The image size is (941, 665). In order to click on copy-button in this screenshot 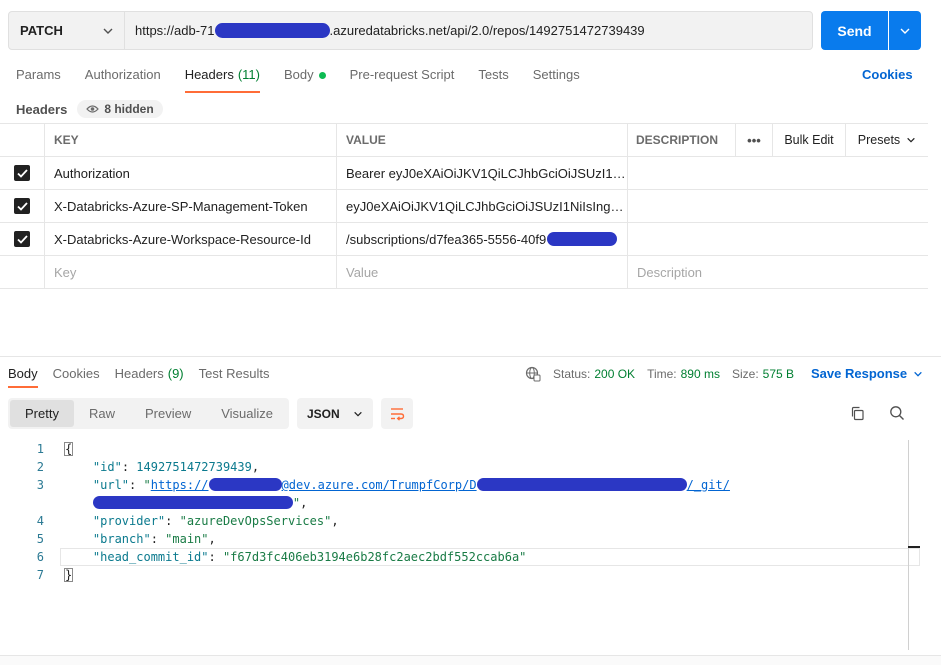, I will do `click(857, 413)`.